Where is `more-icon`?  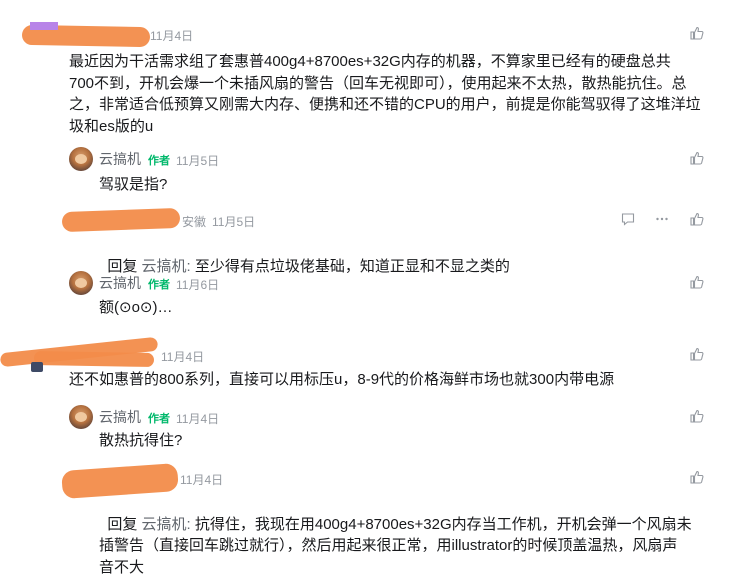 more-icon is located at coordinates (662, 219).